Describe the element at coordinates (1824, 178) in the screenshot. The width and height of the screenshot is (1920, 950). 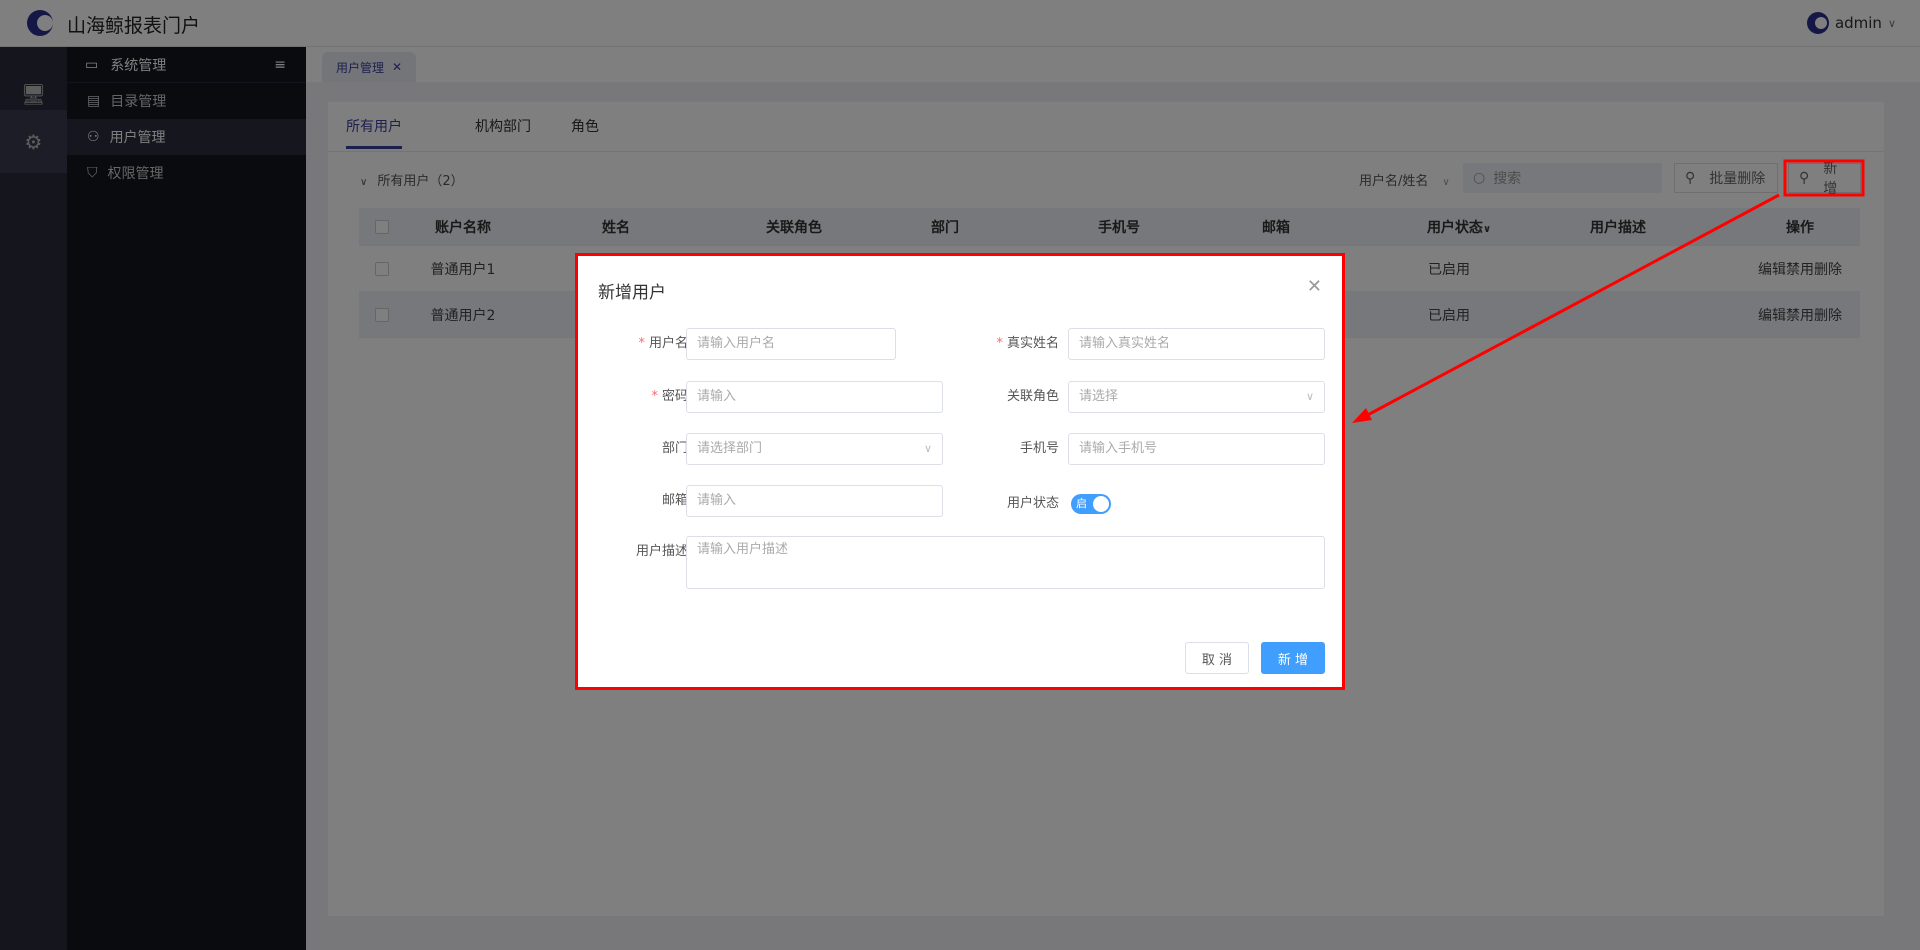
I see `highlight-box` at that location.